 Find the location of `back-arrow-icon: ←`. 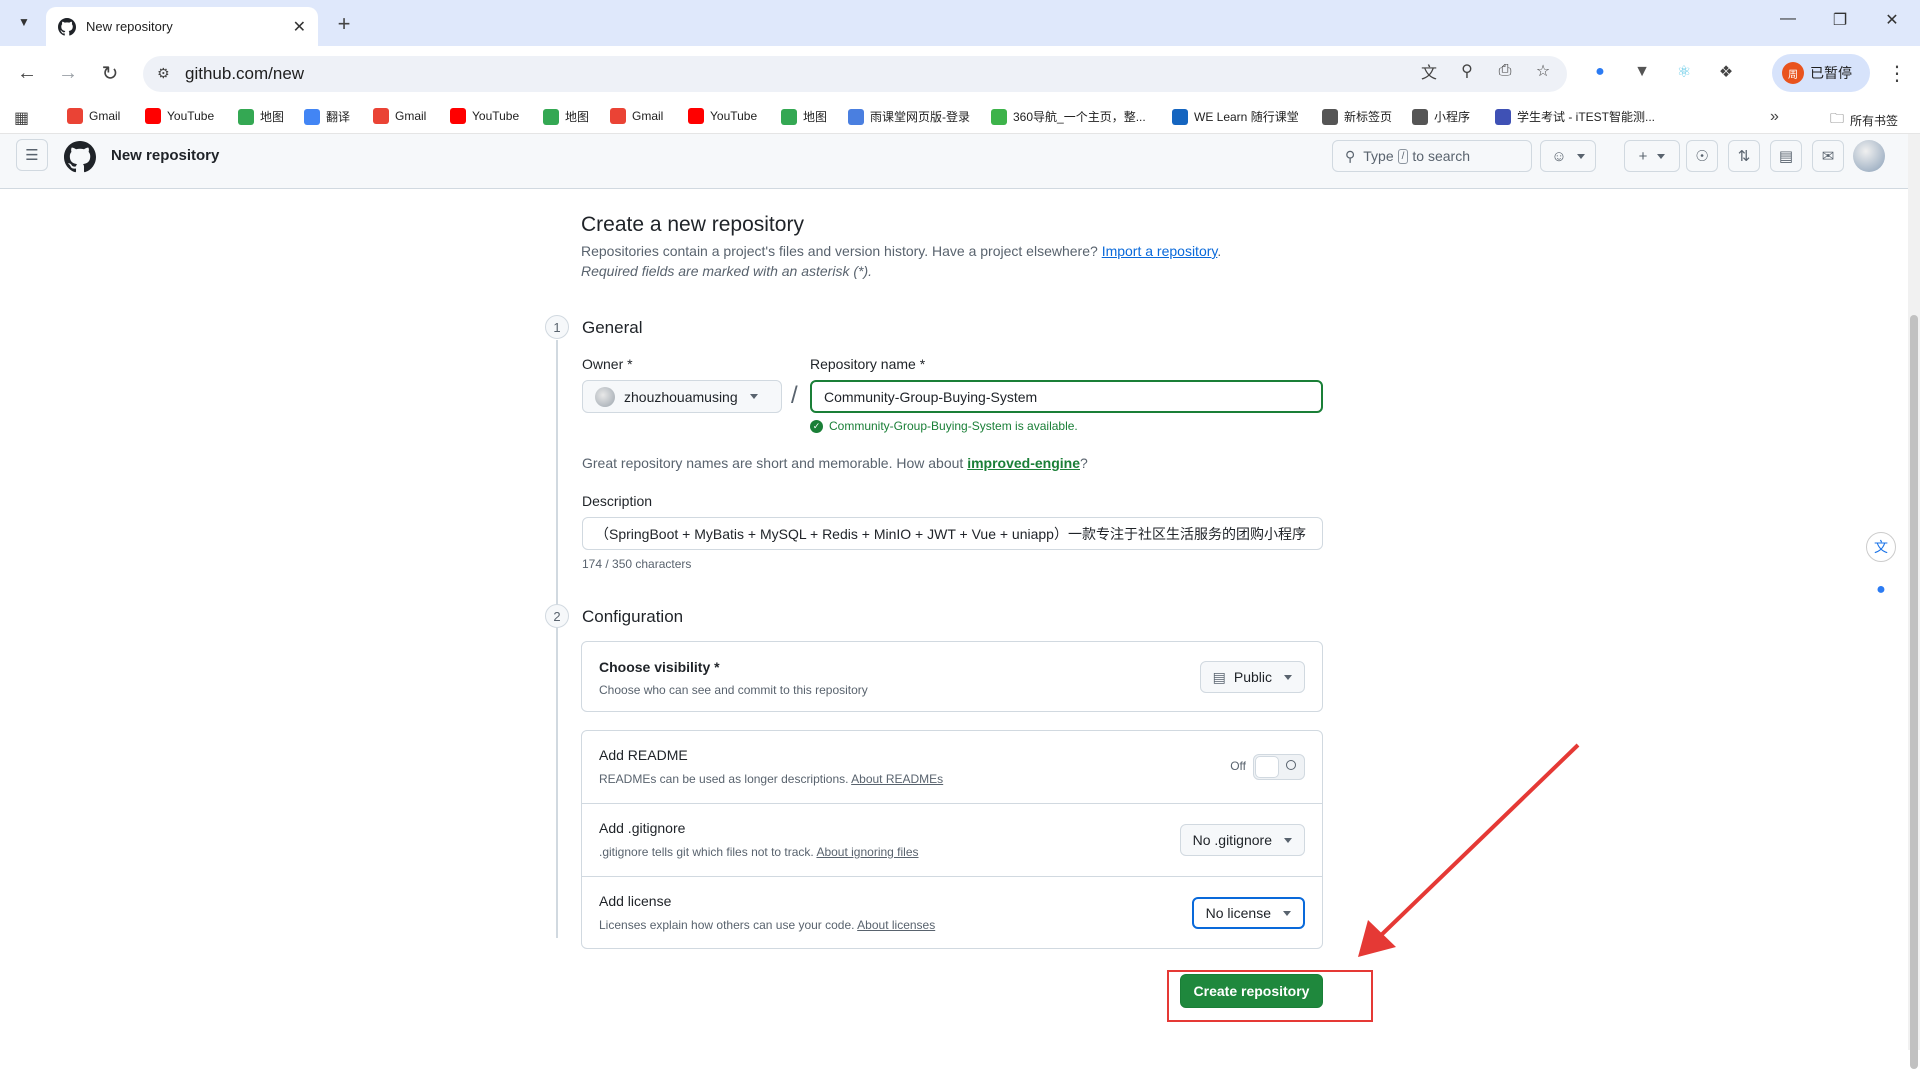

back-arrow-icon: ← is located at coordinates (27, 73).